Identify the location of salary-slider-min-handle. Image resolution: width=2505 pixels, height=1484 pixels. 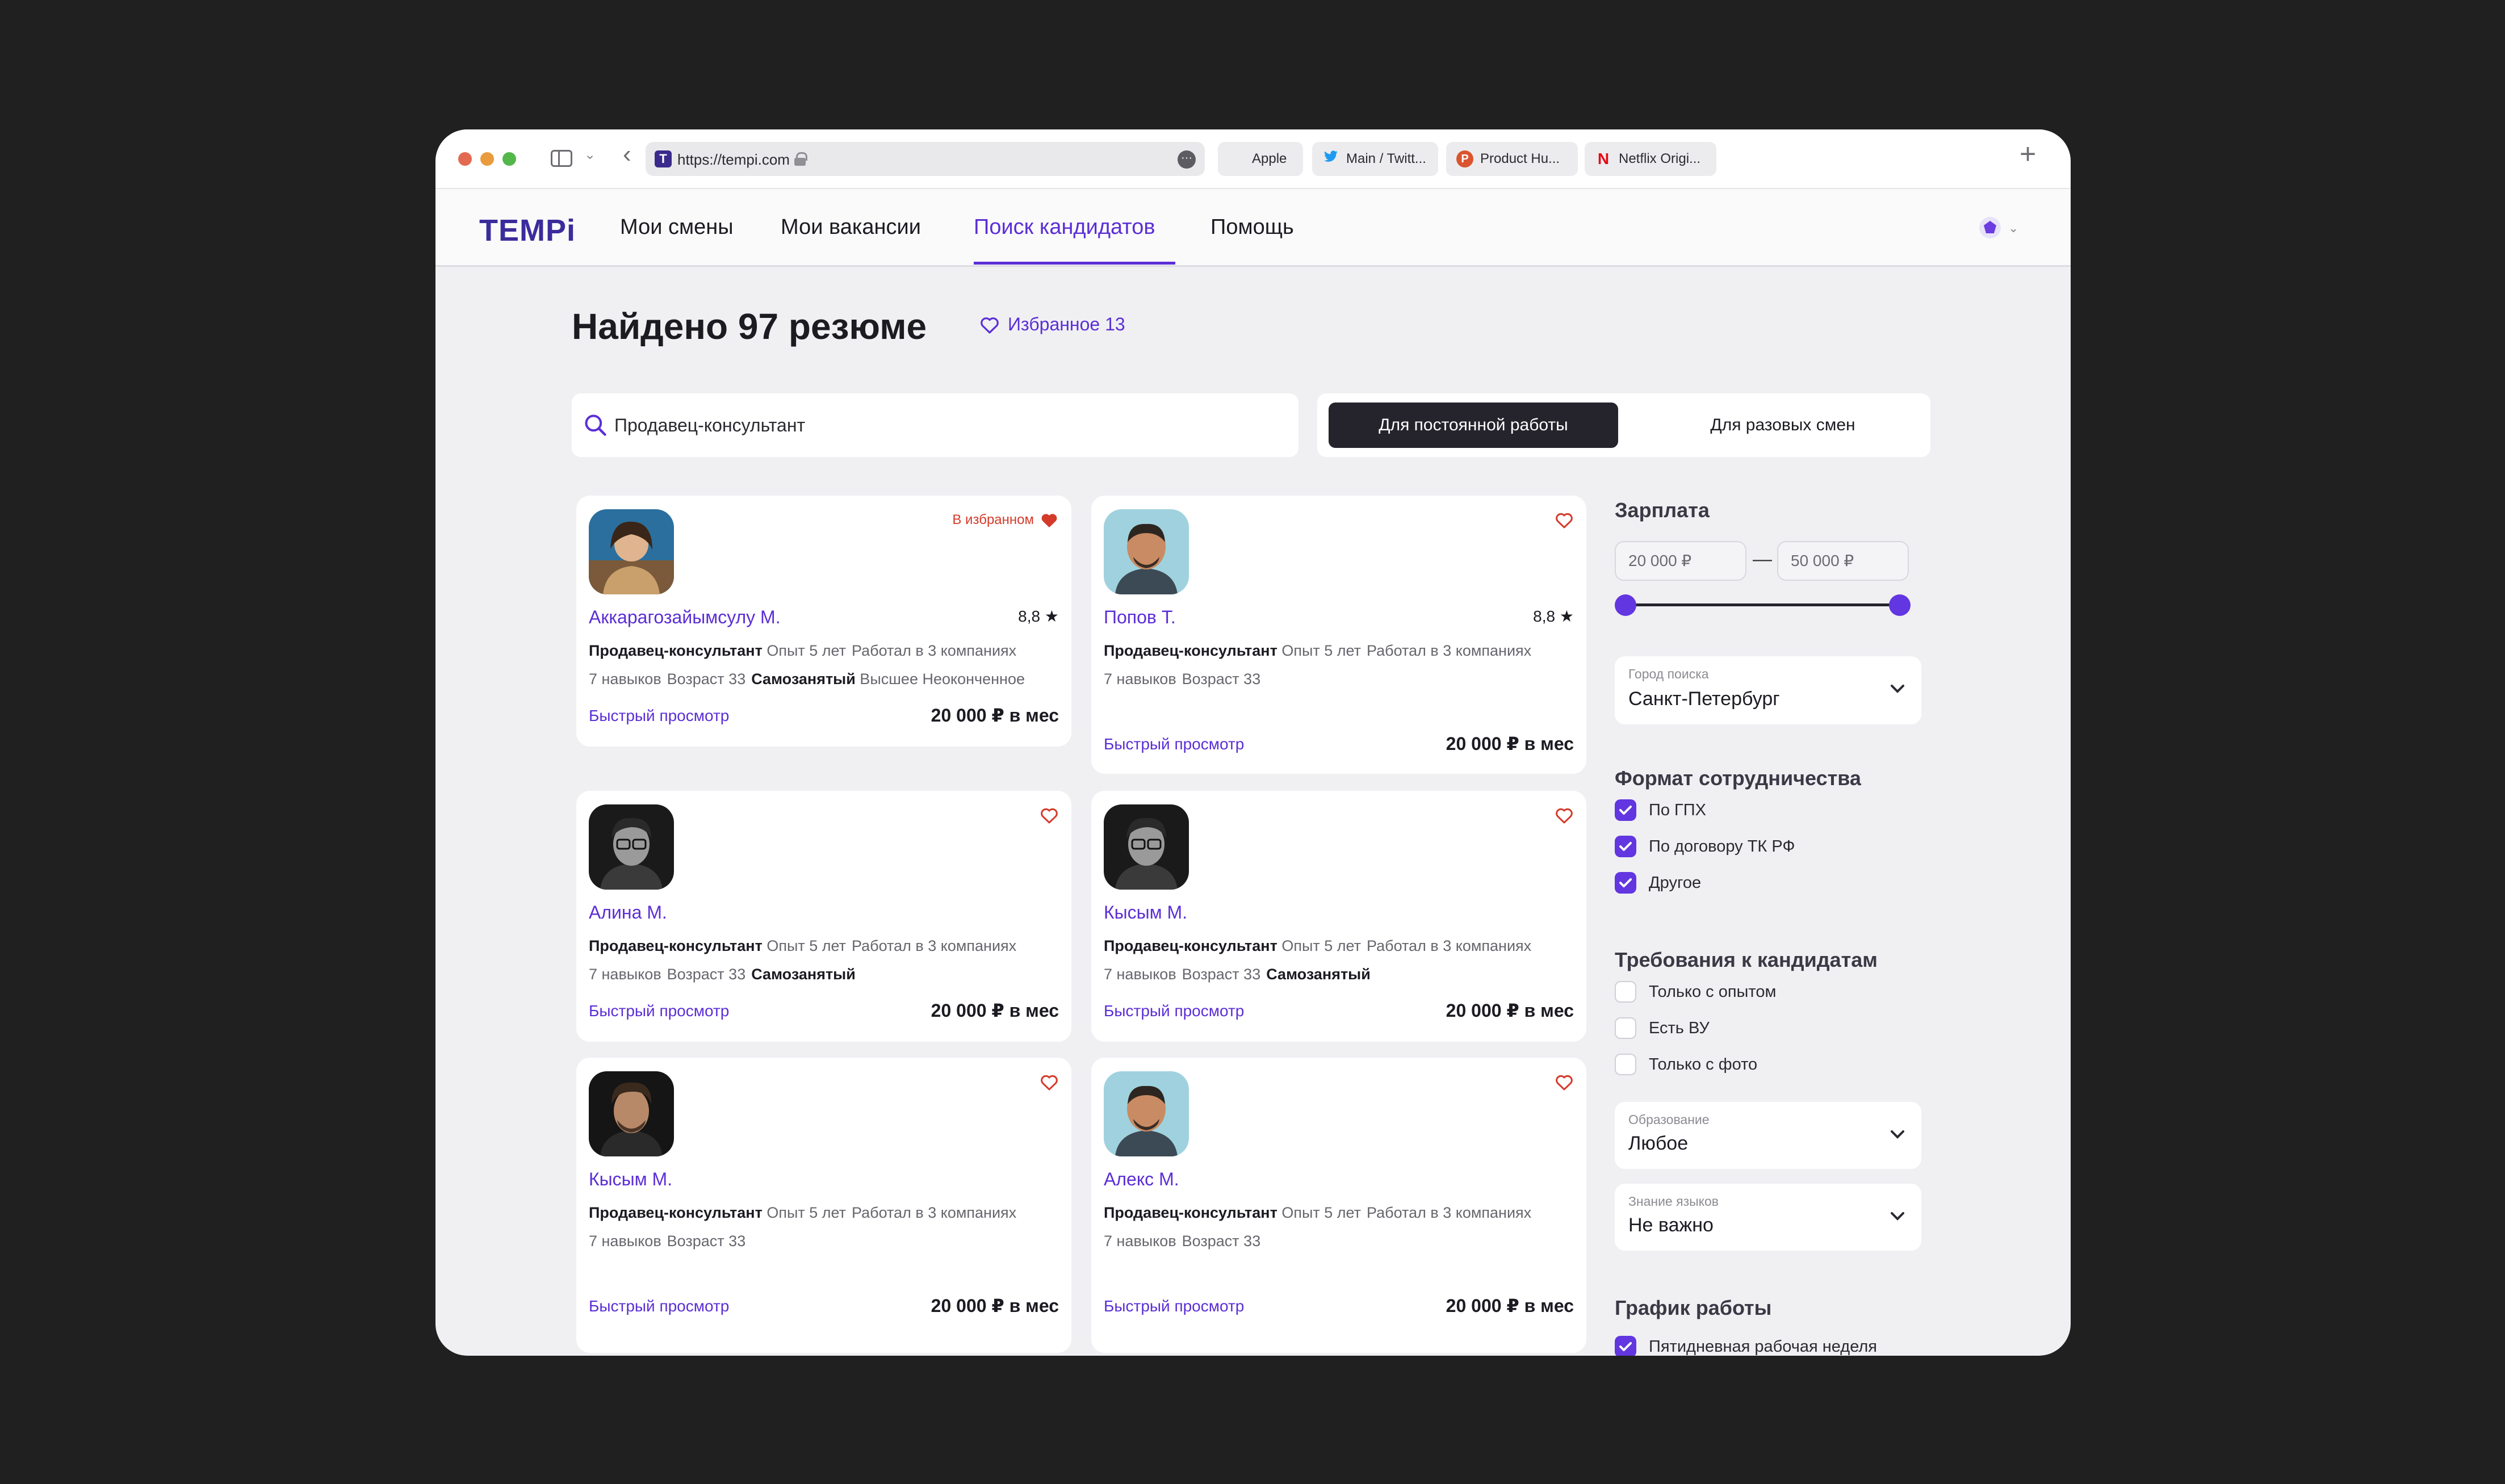
(1625, 605).